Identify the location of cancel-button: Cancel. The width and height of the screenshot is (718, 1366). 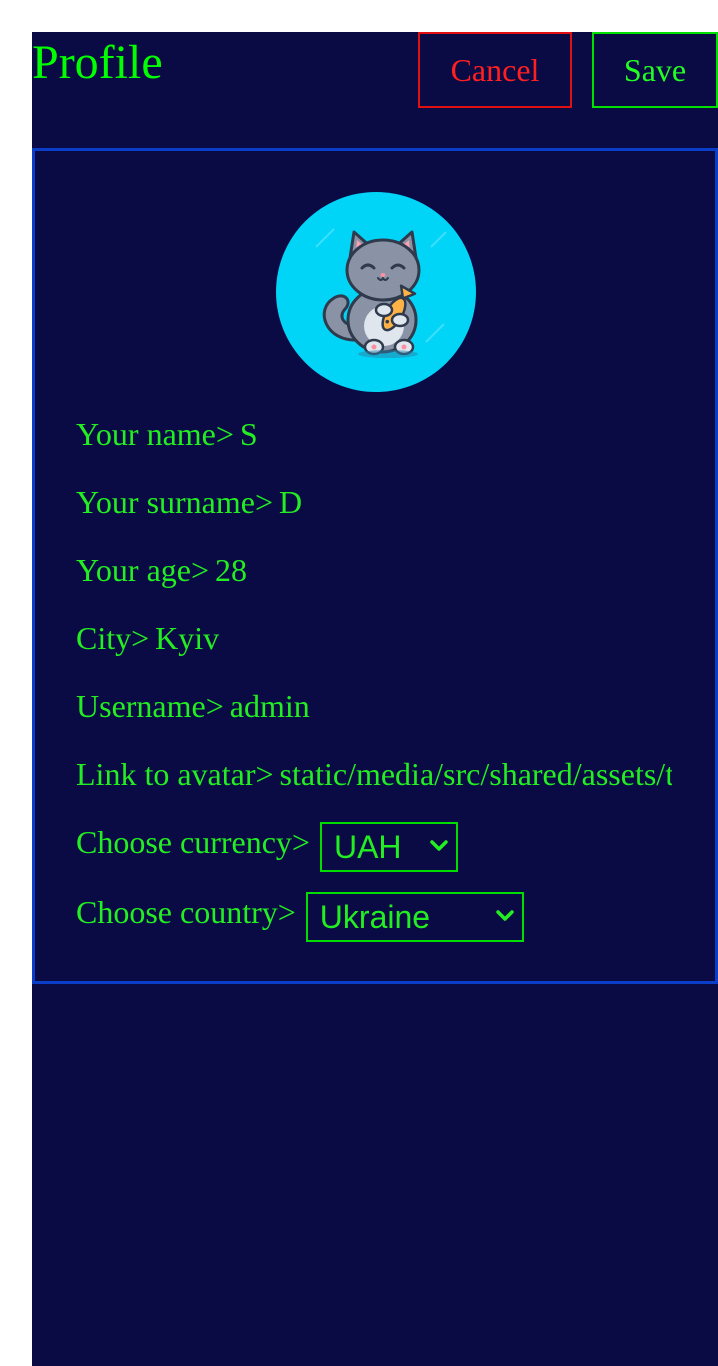
(495, 70).